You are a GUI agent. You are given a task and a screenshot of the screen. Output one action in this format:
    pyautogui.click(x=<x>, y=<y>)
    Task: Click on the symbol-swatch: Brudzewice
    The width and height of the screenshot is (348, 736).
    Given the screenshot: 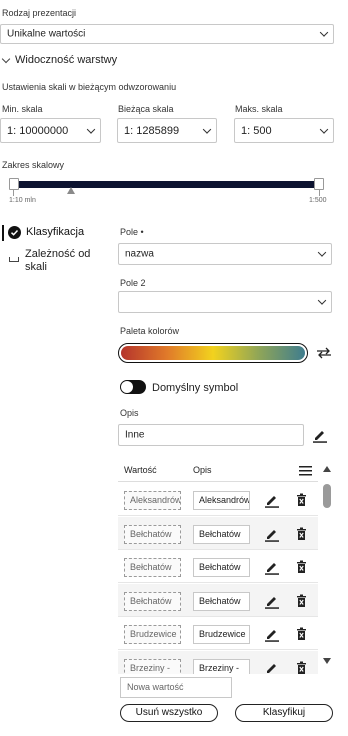 What is the action you would take?
    pyautogui.click(x=152, y=634)
    